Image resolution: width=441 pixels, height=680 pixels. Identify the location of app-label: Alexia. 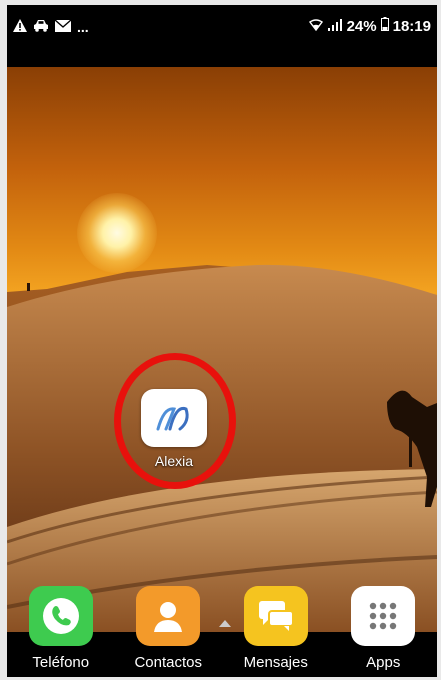
(174, 461).